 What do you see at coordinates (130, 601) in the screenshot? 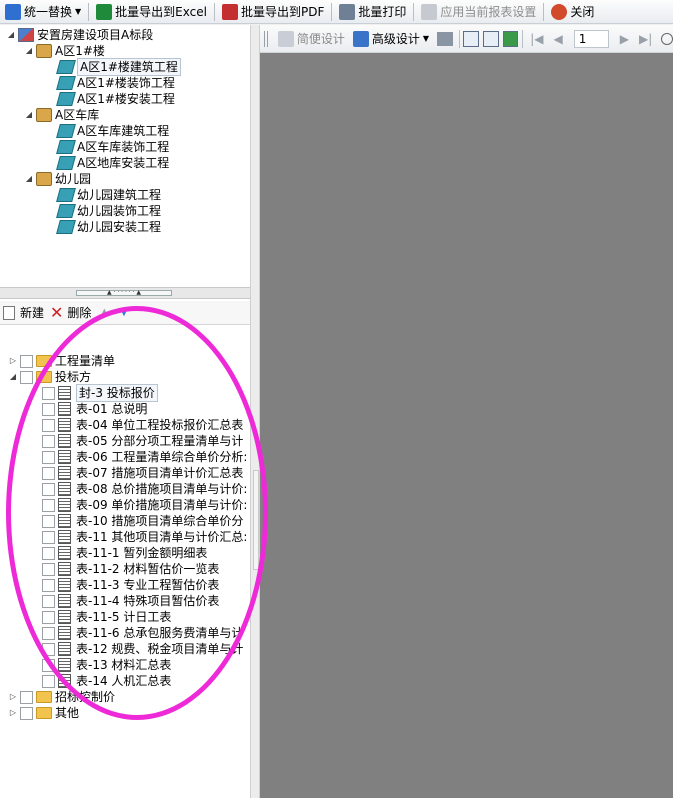
I see `report-item: 表-11-4 特殊项目暂估价表` at bounding box center [130, 601].